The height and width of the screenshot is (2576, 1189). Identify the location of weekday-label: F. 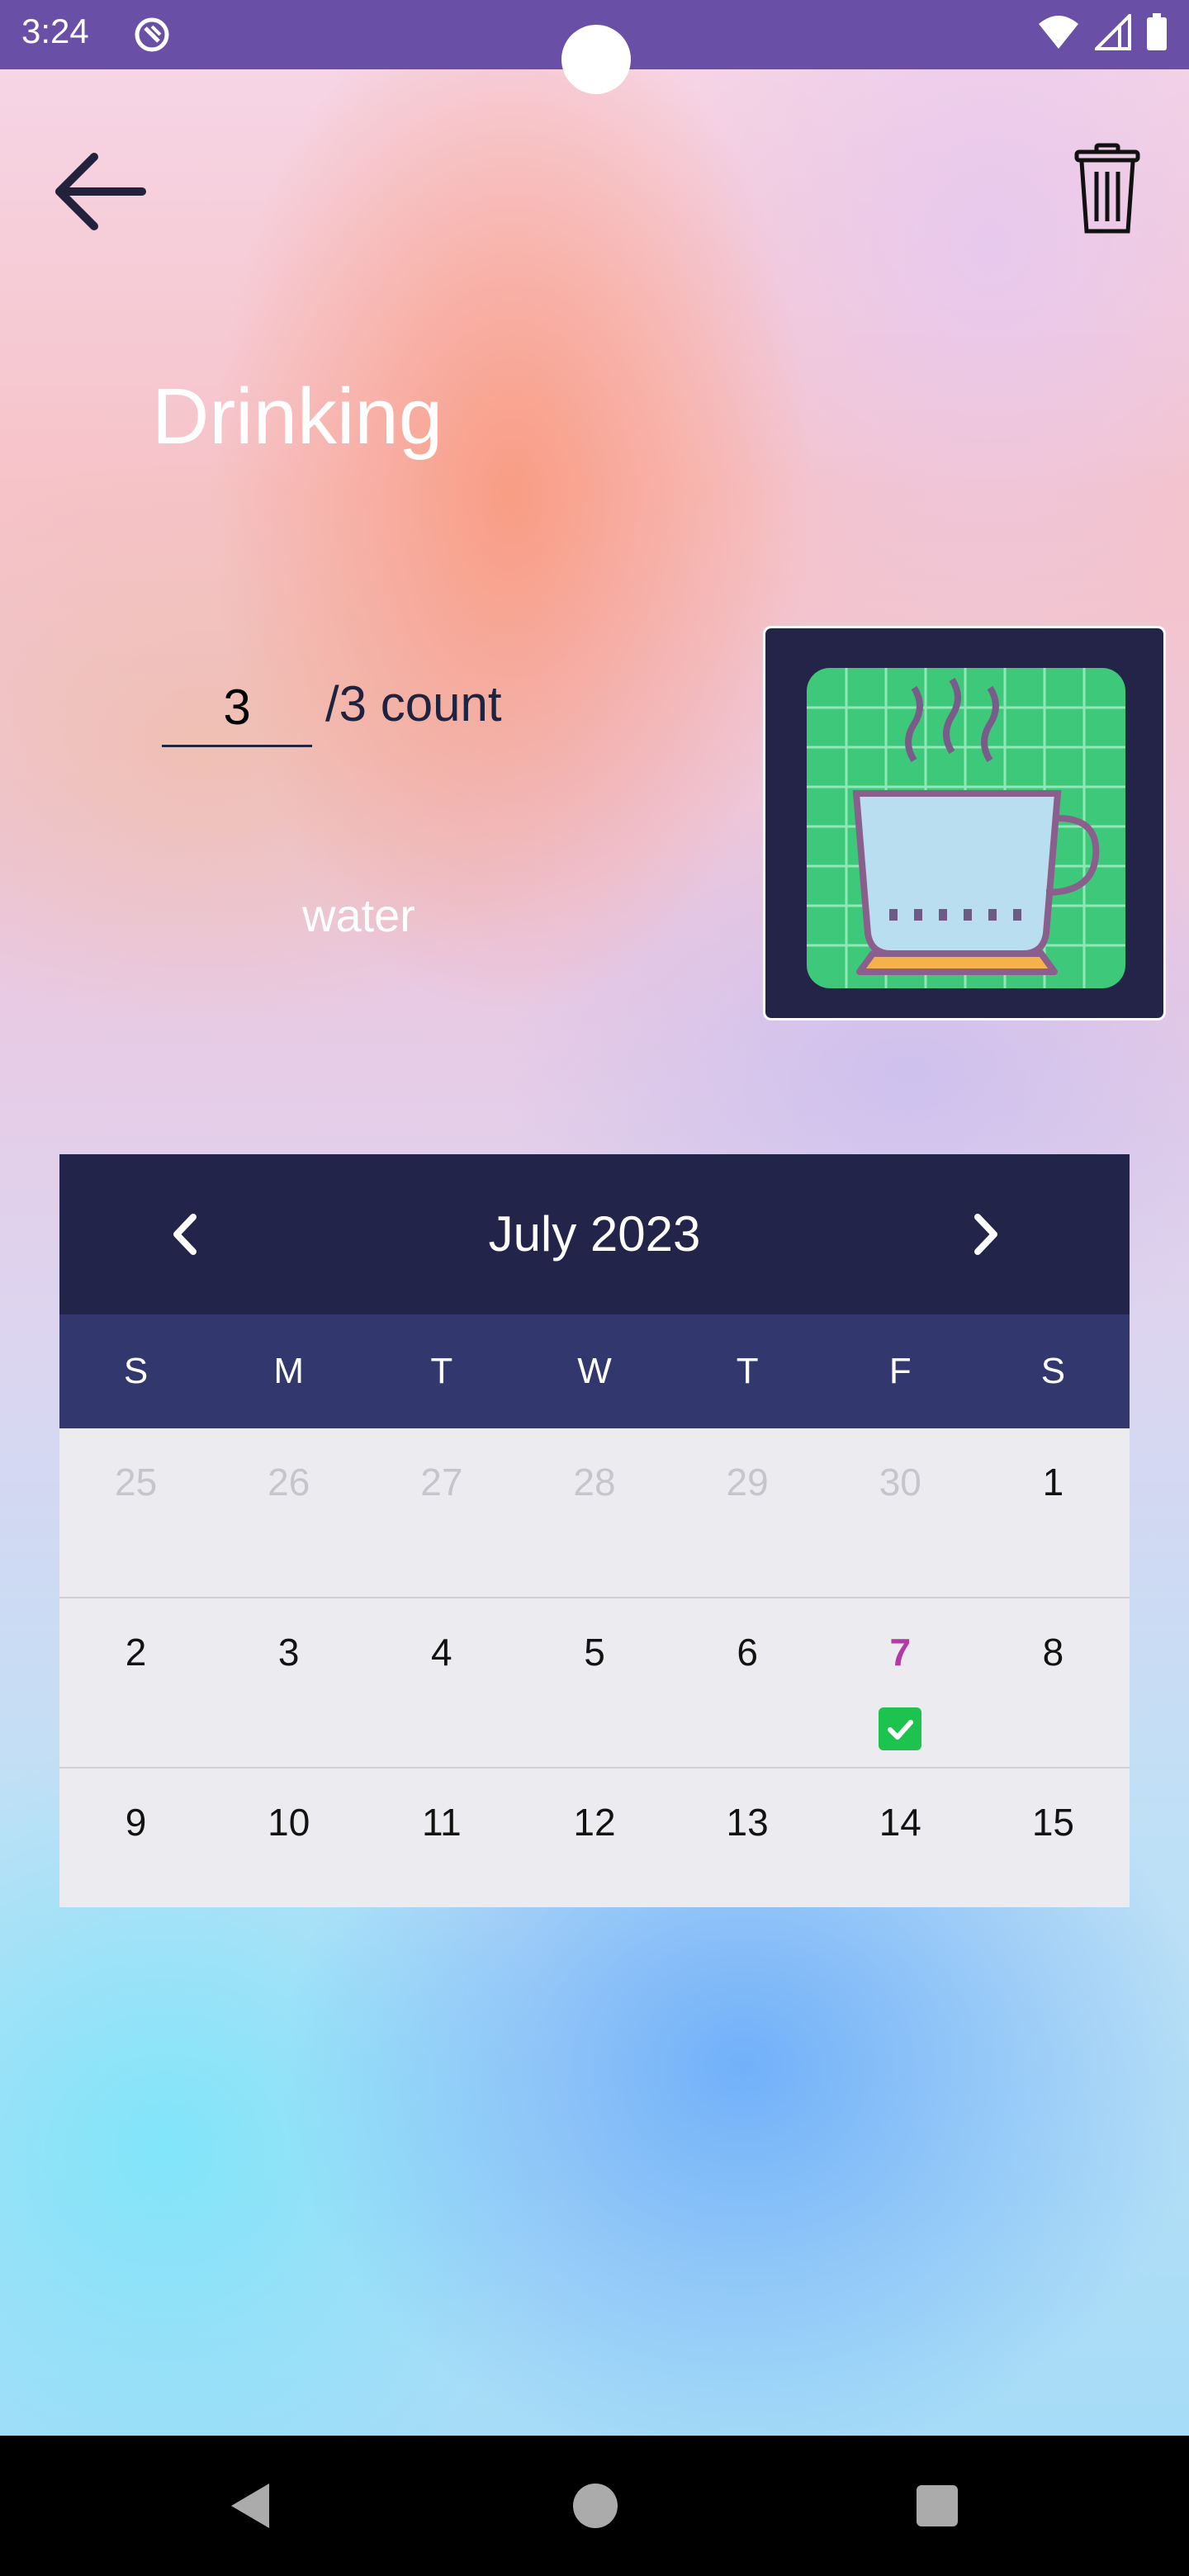
(900, 1371).